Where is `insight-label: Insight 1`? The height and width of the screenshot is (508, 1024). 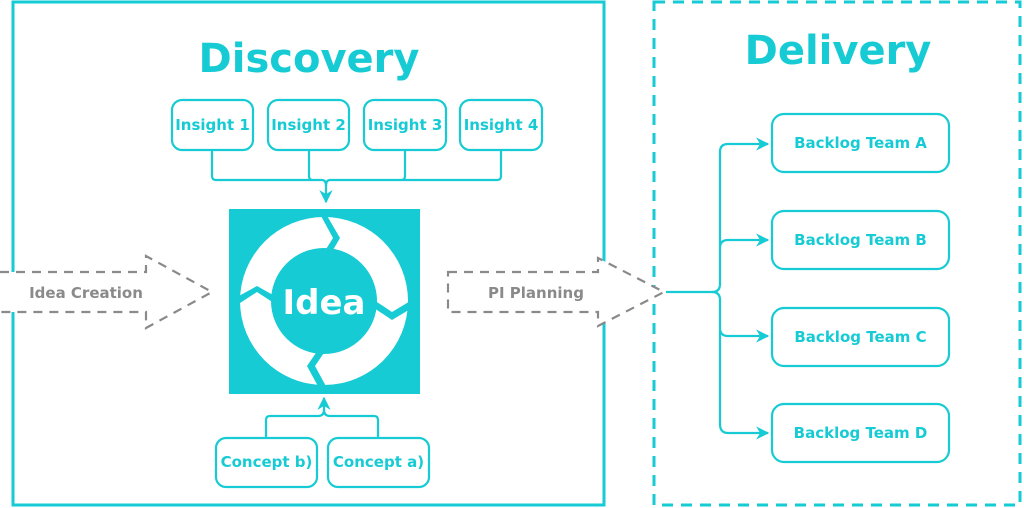
insight-label: Insight 1 is located at coordinates (212, 125).